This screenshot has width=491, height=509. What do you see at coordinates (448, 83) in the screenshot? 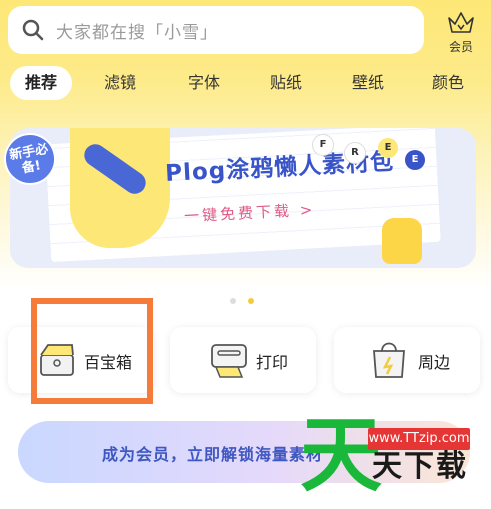
I see `tab-colors: 颜色` at bounding box center [448, 83].